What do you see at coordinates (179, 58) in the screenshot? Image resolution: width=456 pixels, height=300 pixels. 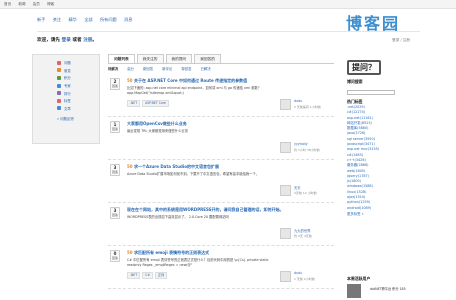 I see `tab-my-questions: 我的提问` at bounding box center [179, 58].